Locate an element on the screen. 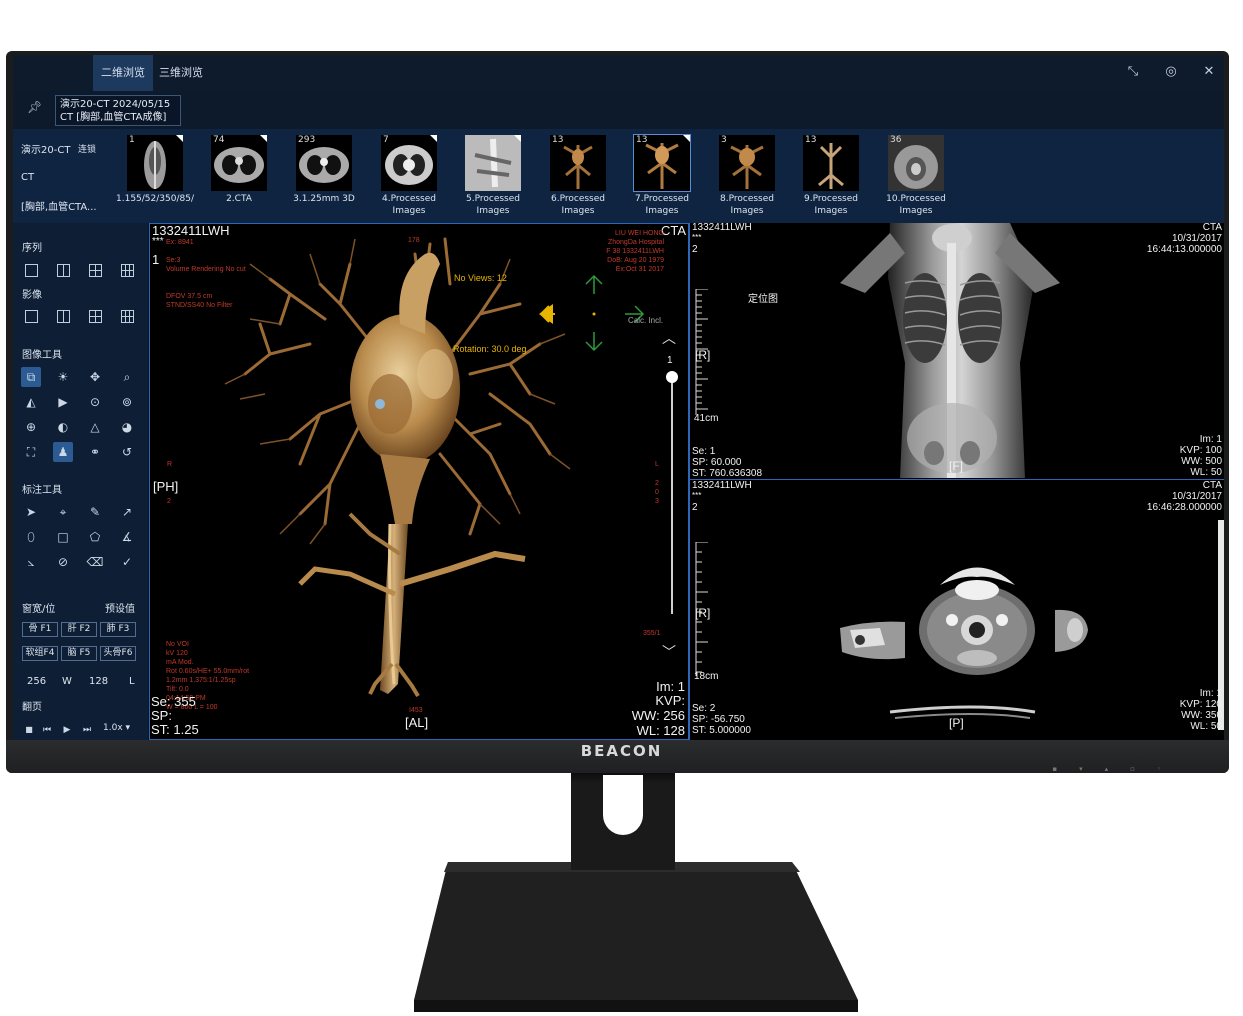 The width and height of the screenshot is (1243, 1016). pin-icon: 📌︎ is located at coordinates (34, 107).